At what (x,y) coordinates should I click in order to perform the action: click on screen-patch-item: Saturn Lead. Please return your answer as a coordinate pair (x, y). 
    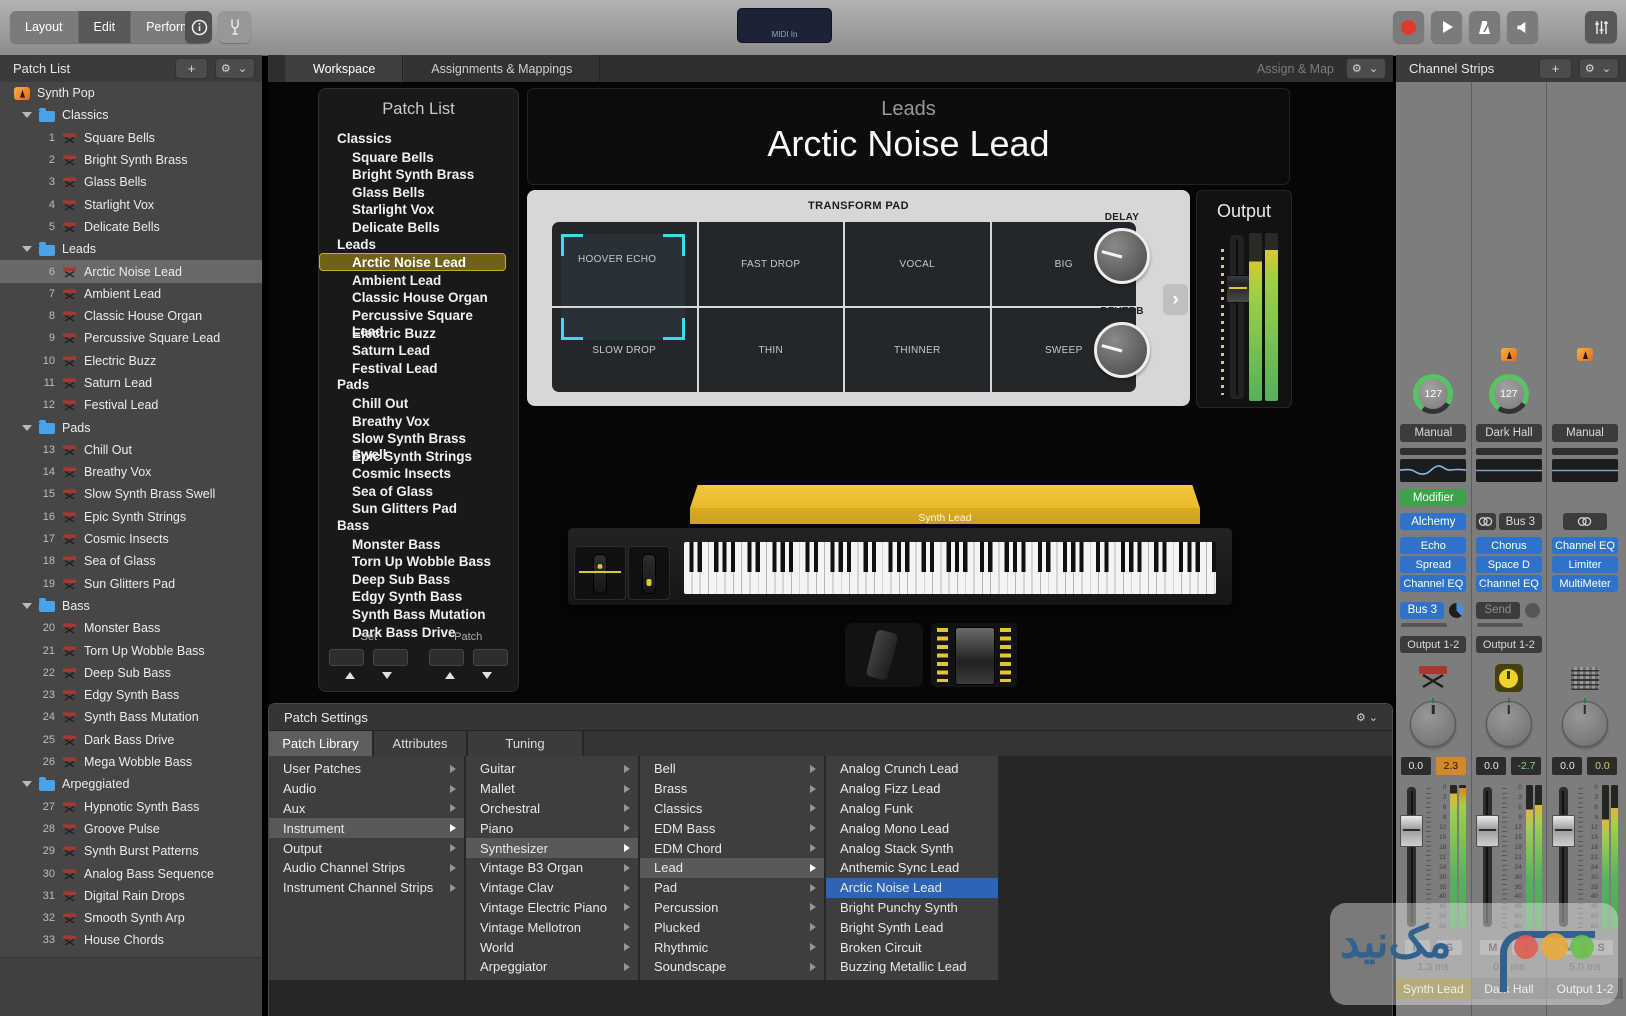
    Looking at the image, I should click on (412, 350).